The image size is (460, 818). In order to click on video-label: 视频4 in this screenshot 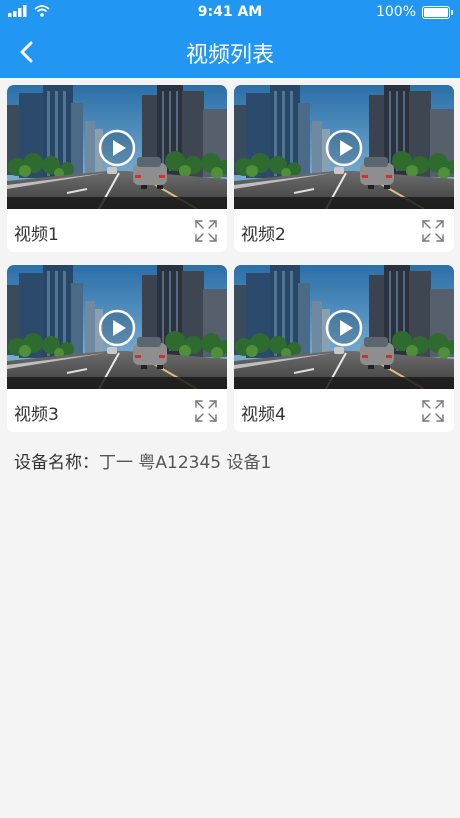, I will do `click(263, 415)`.